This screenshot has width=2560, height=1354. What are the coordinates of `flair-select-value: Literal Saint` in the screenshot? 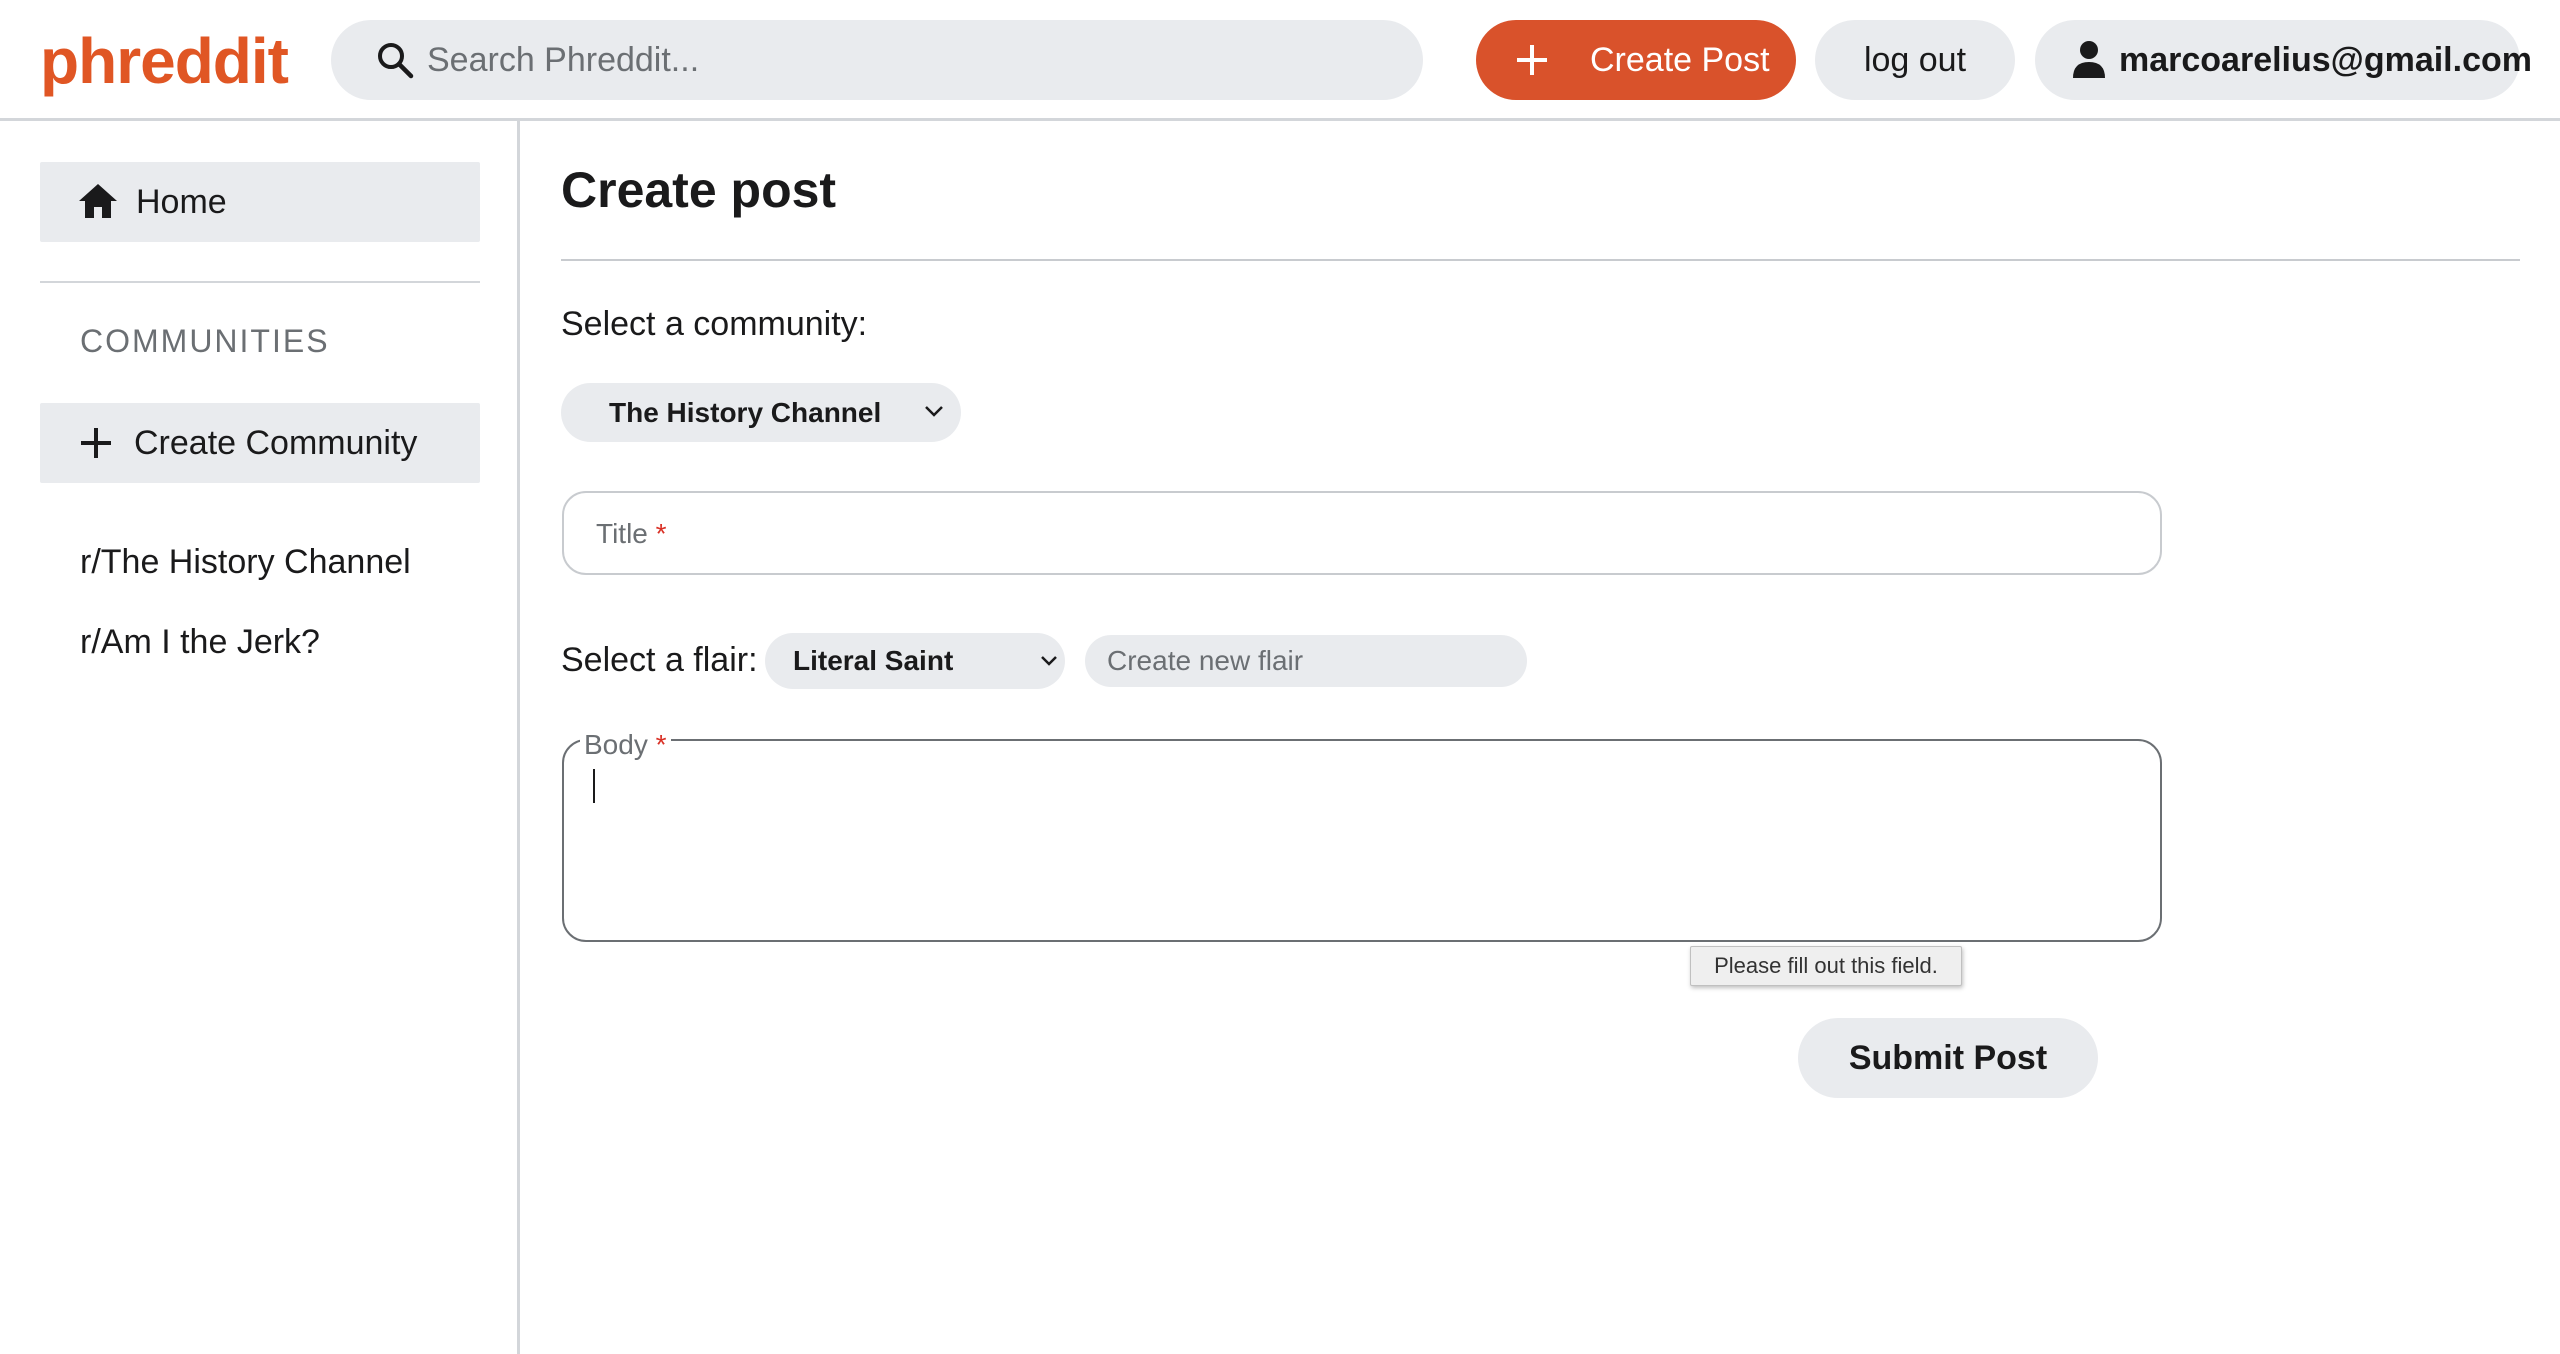 It's located at (873, 660).